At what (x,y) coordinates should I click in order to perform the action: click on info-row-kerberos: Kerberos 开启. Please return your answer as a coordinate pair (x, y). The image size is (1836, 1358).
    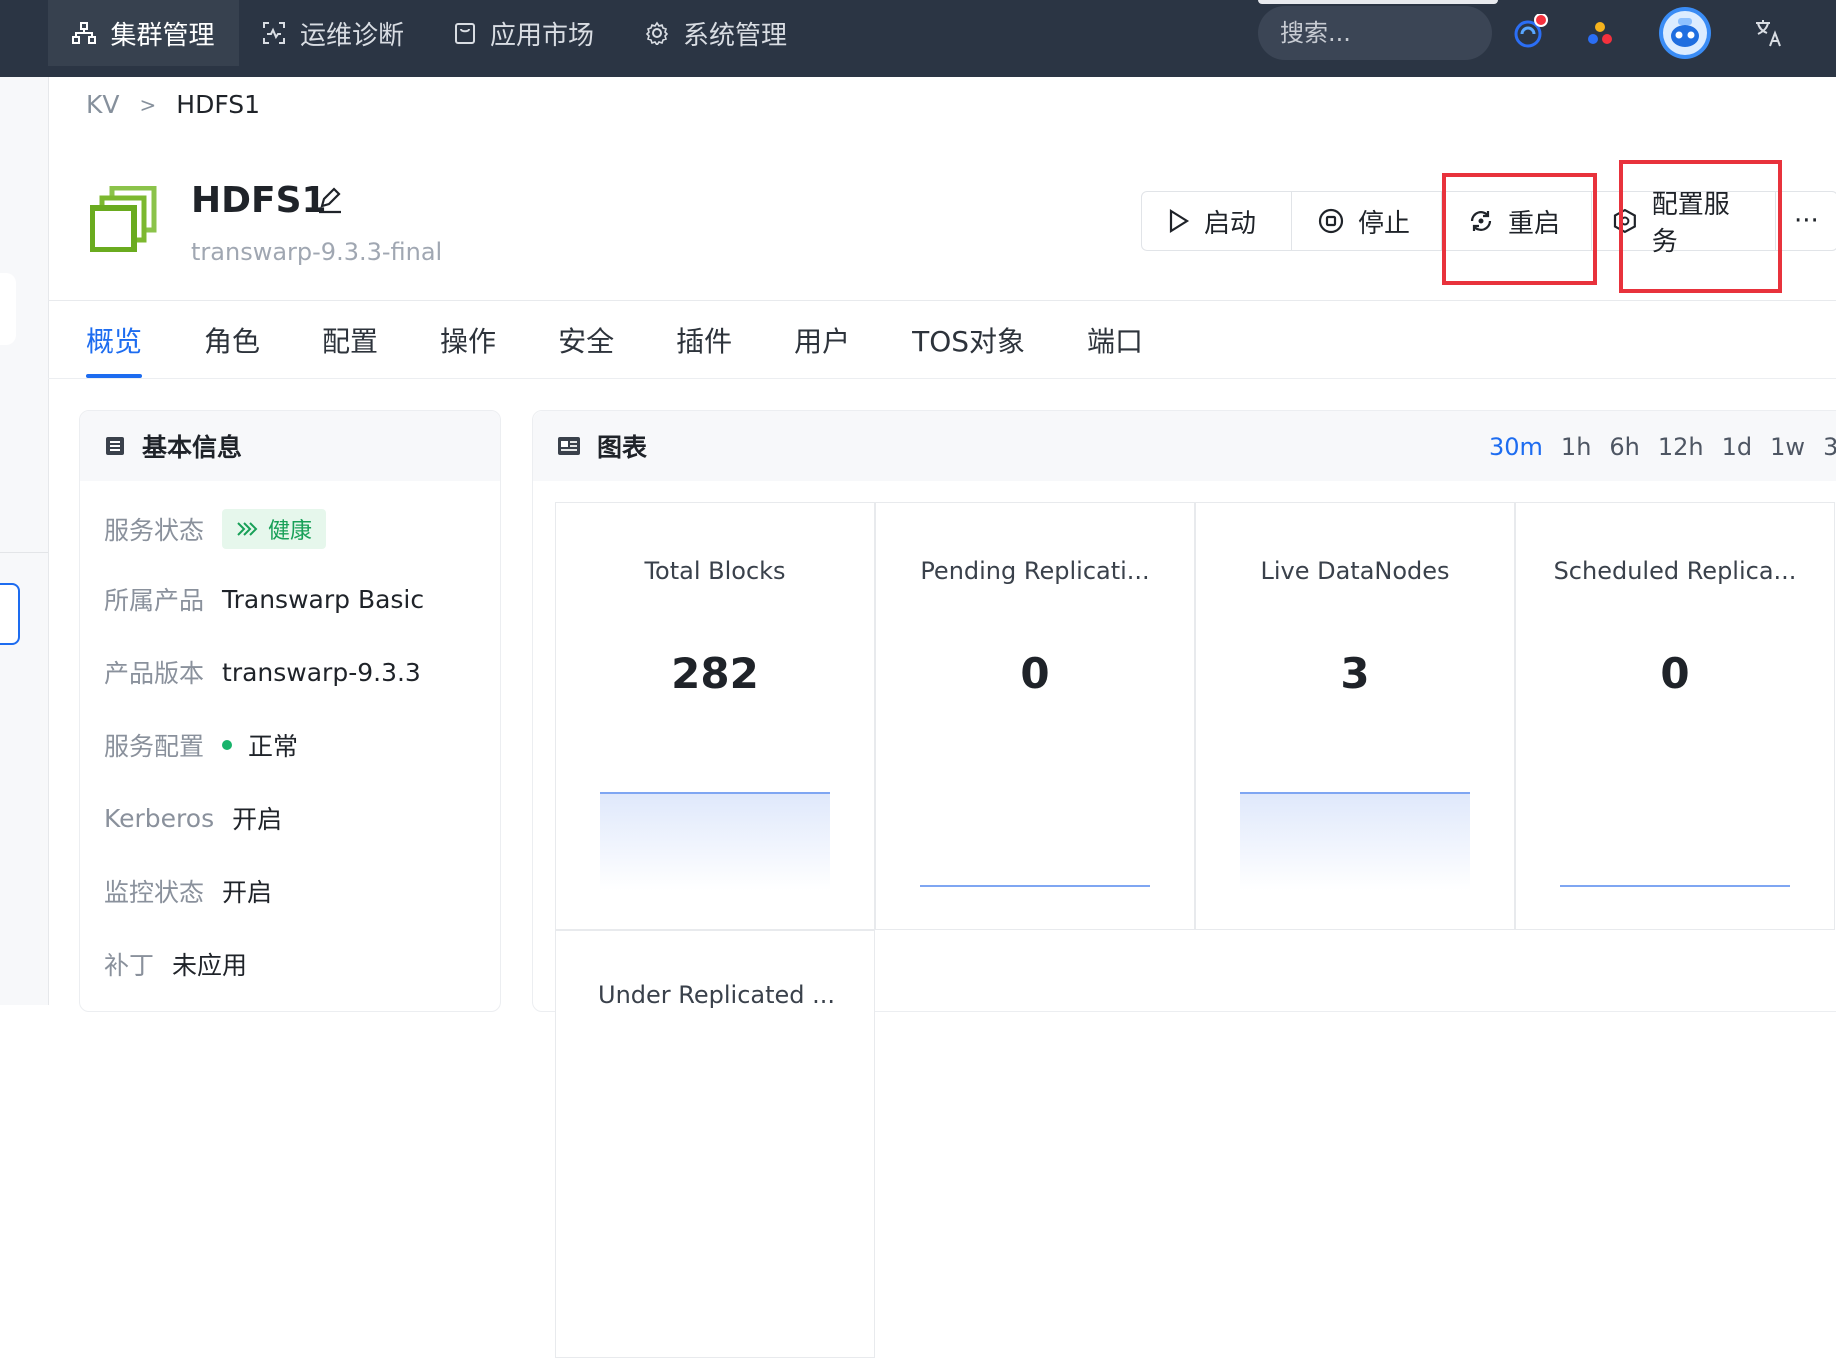
    Looking at the image, I should click on (193, 818).